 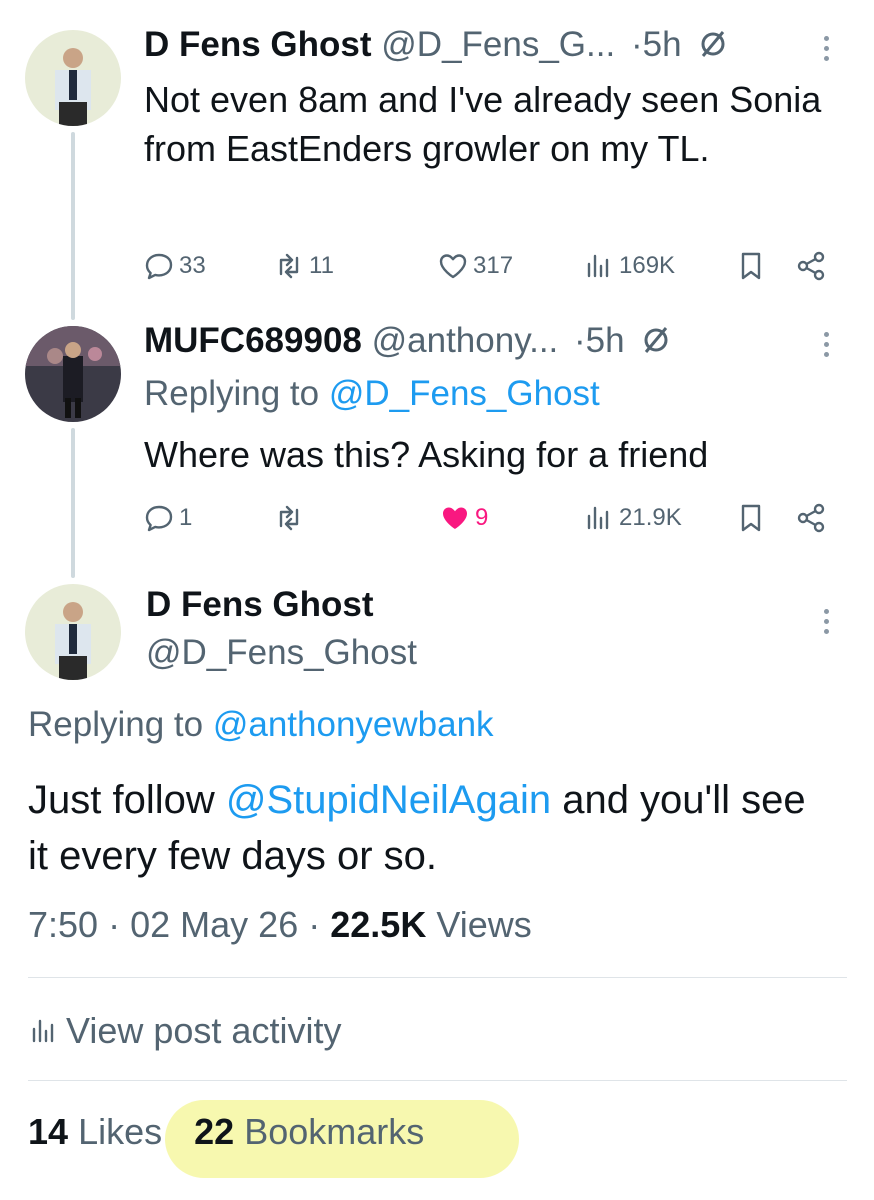 I want to click on tweet-header: D Fens Ghost @D_Fens_G... ·5h, so click(x=436, y=47).